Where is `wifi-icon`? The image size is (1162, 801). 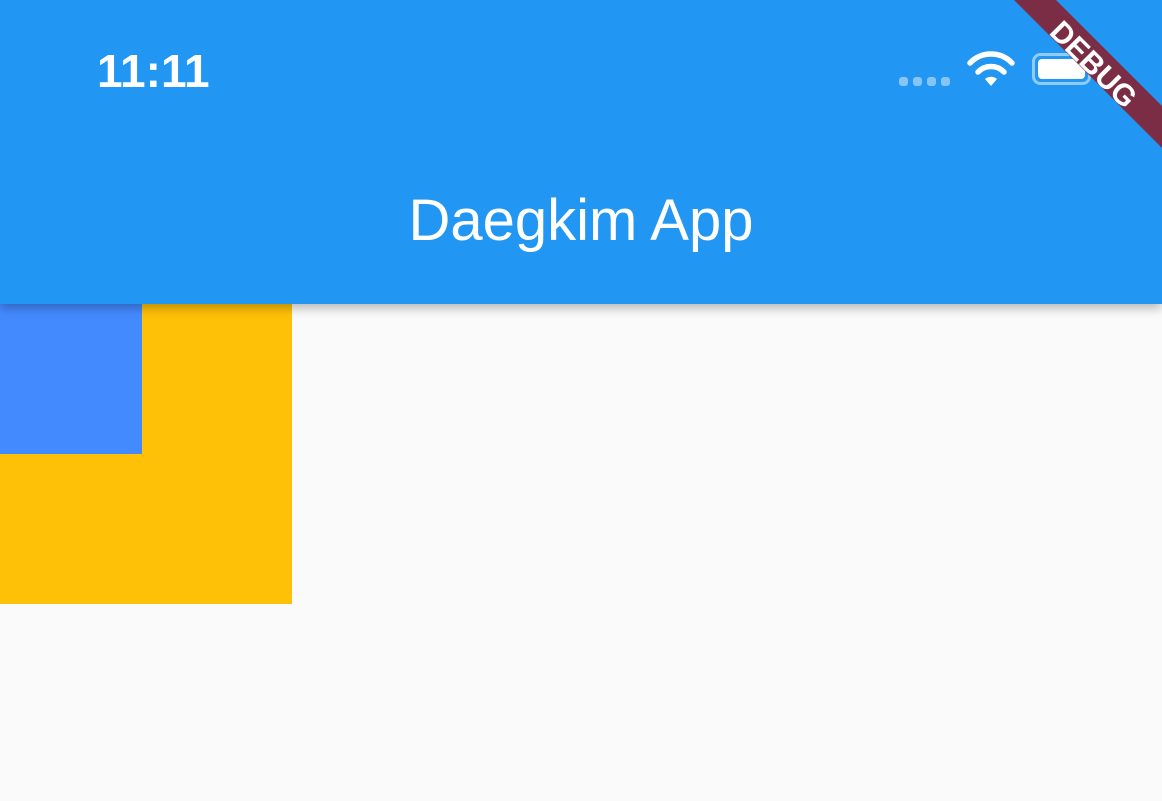 wifi-icon is located at coordinates (991, 68).